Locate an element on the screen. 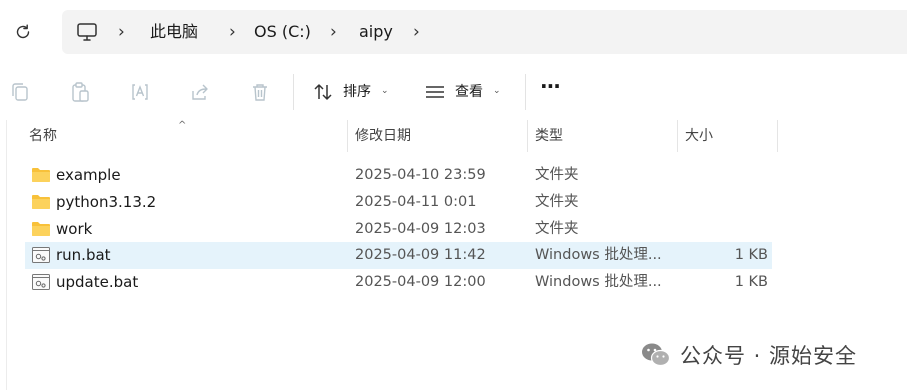 The width and height of the screenshot is (907, 390). file-row: example 2025-04-10 23:59 文件夹 is located at coordinates (398, 175).